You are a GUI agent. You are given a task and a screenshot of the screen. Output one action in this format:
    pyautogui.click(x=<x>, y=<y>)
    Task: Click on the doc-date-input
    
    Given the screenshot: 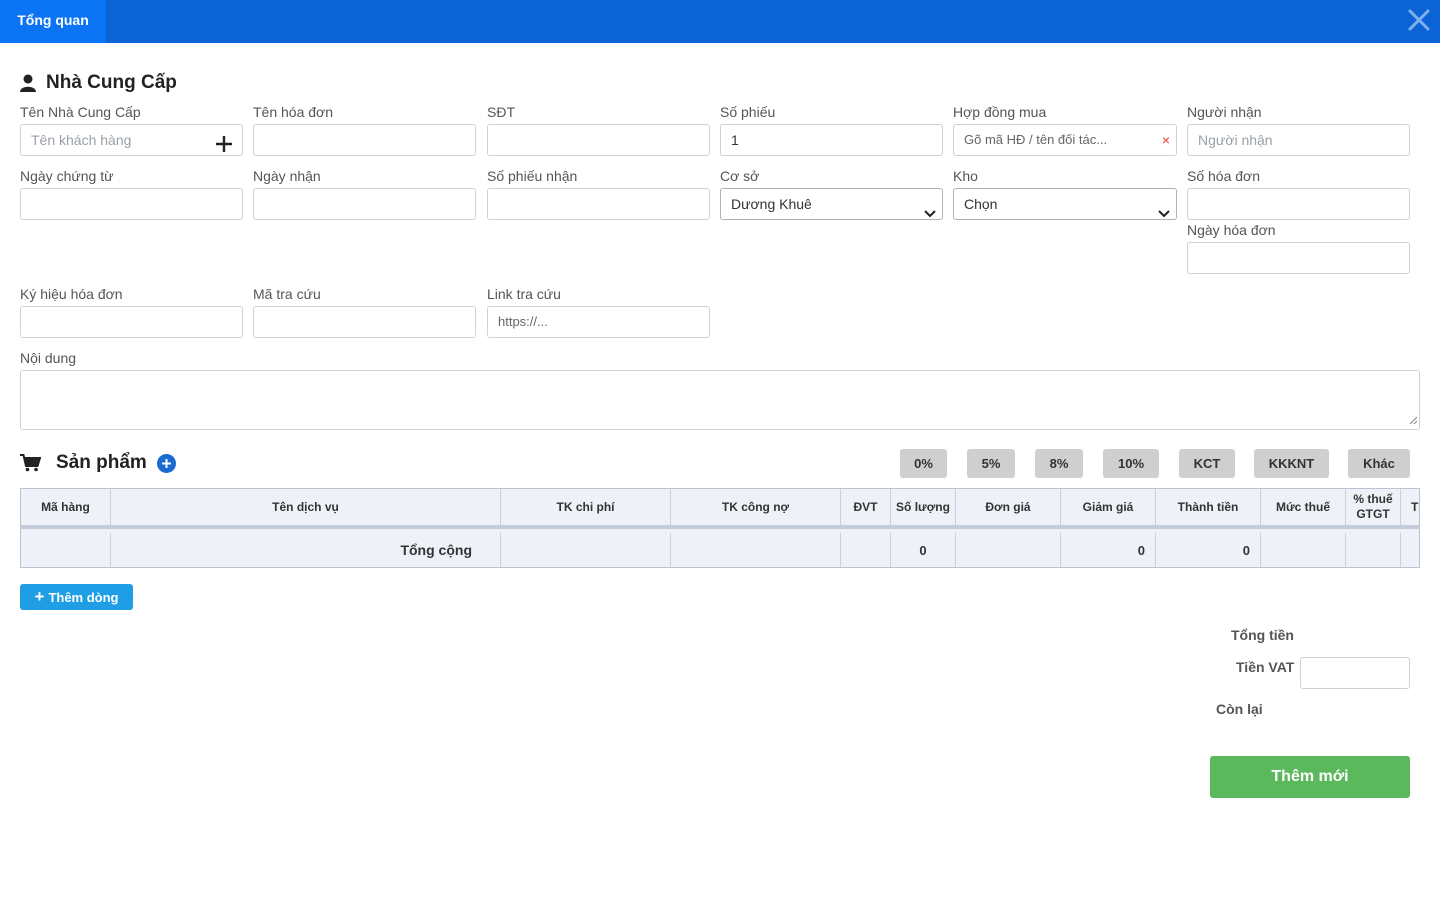 What is the action you would take?
    pyautogui.click(x=131, y=204)
    